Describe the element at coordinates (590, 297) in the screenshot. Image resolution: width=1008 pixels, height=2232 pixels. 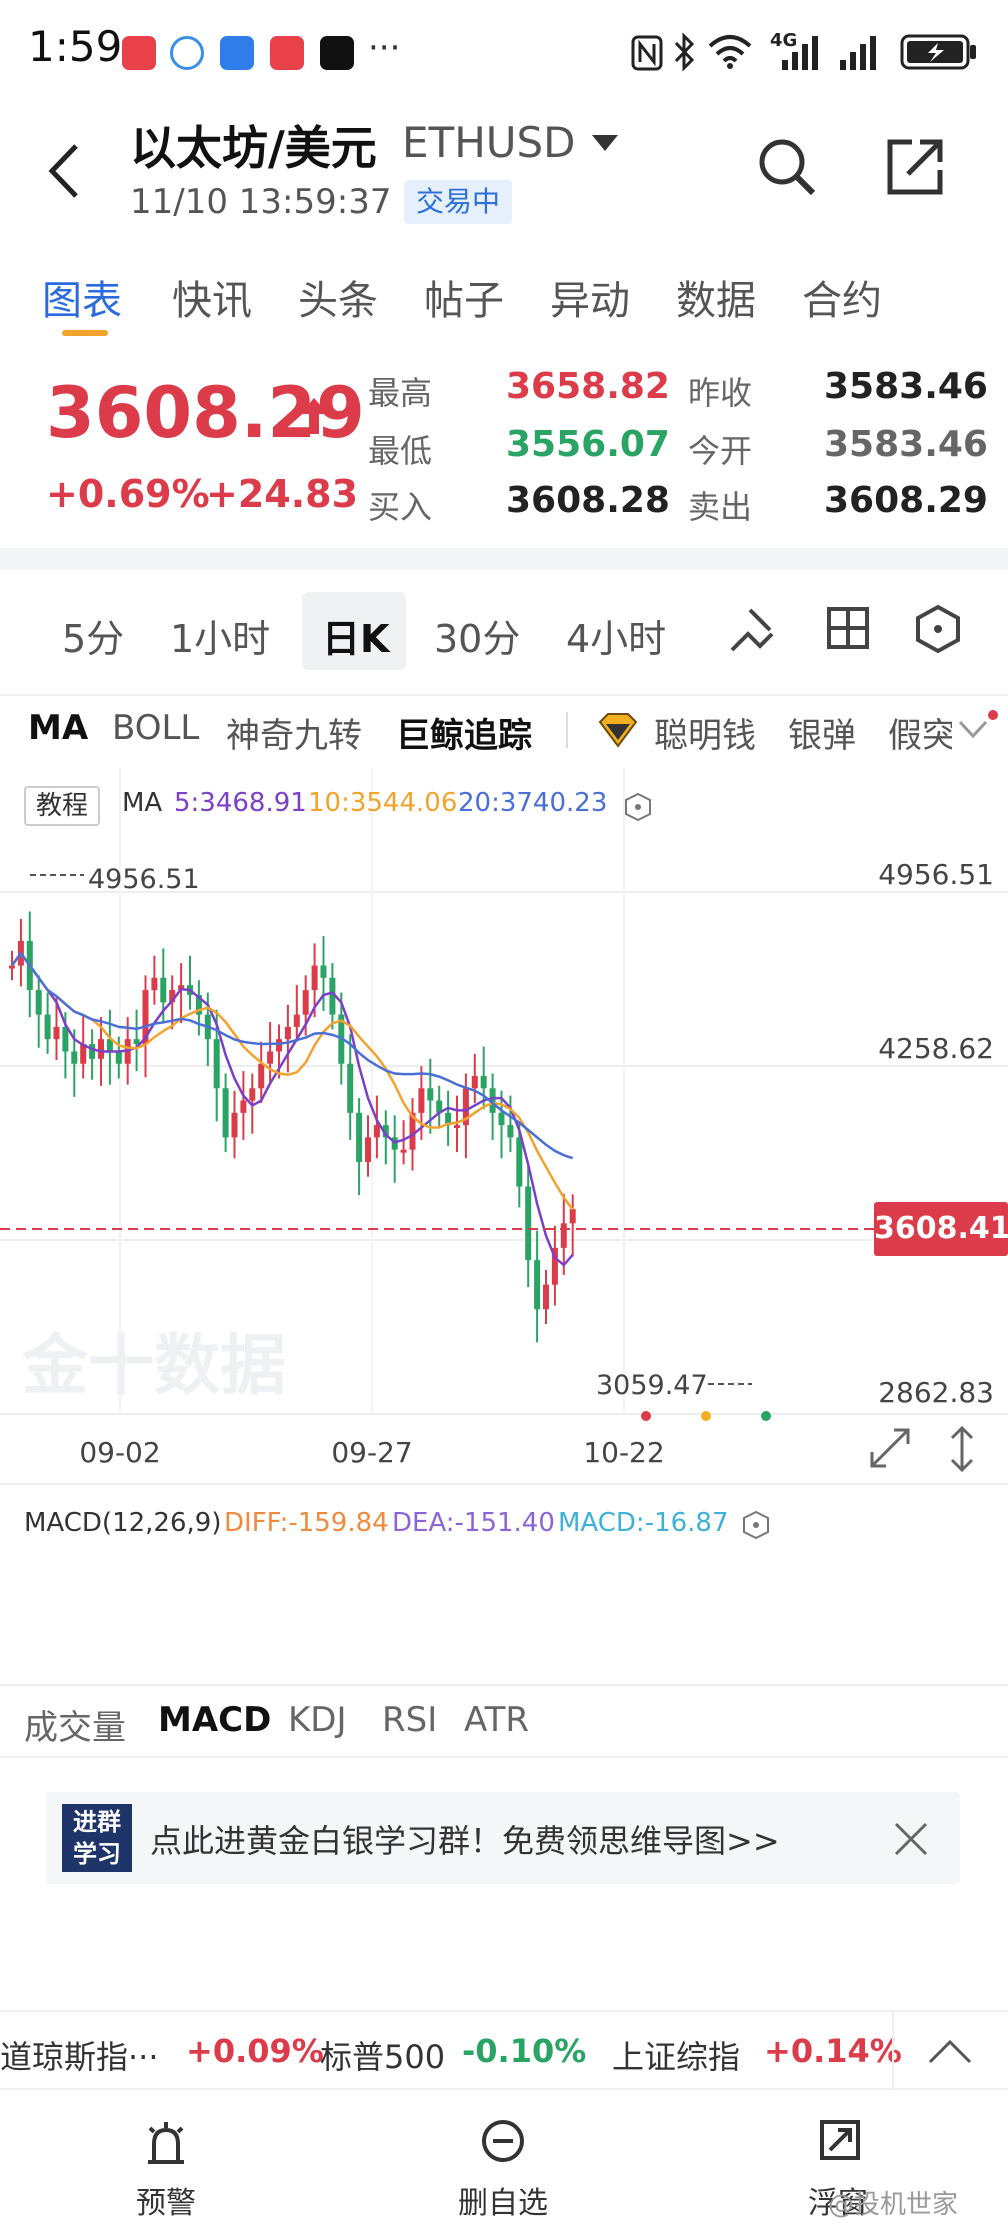
I see `tab-movers: 异动` at that location.